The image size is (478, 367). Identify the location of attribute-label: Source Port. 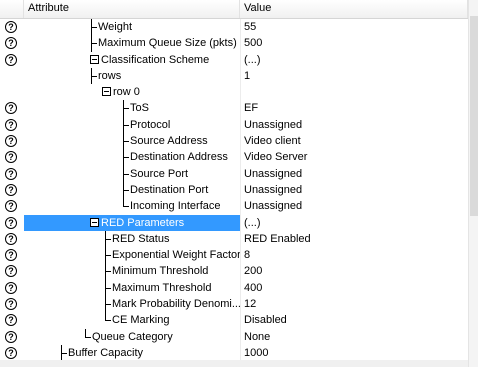
(159, 173).